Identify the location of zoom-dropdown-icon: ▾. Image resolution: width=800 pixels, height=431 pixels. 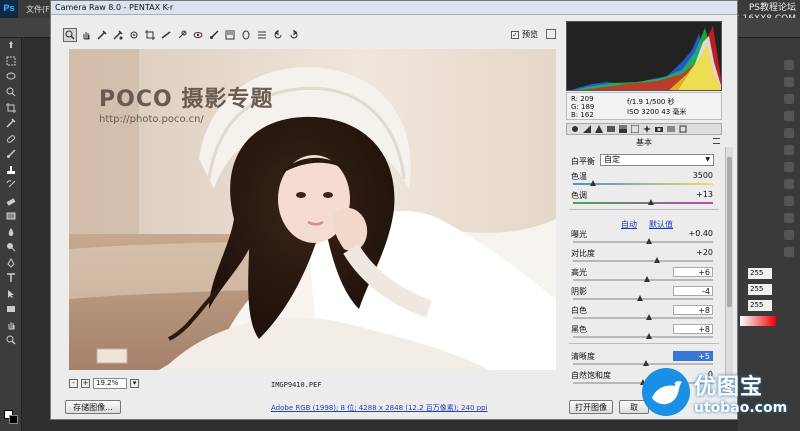
(134, 383).